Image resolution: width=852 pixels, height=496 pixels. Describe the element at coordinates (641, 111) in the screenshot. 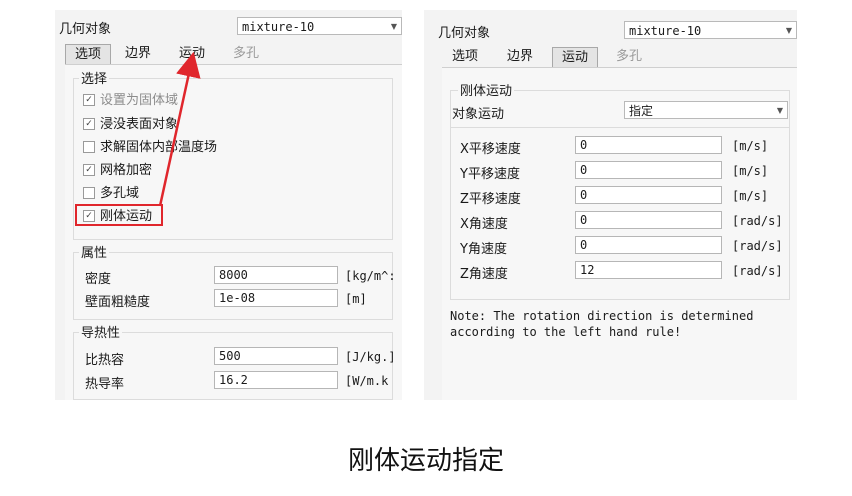

I see `object-motion-value: 指定` at that location.